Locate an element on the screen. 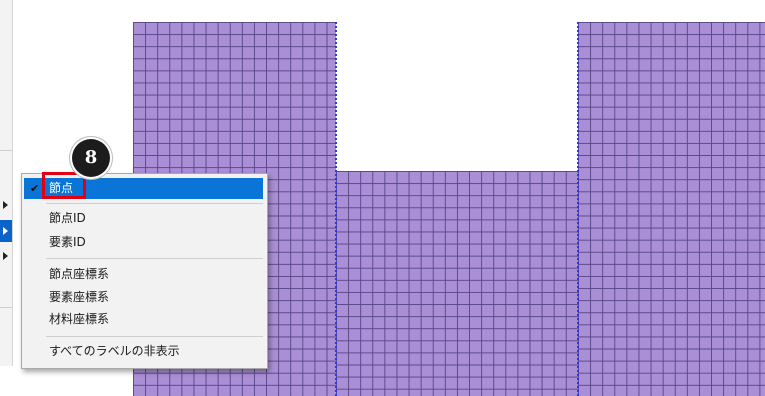  menu-item-label: 要素座標系 is located at coordinates (79, 297).